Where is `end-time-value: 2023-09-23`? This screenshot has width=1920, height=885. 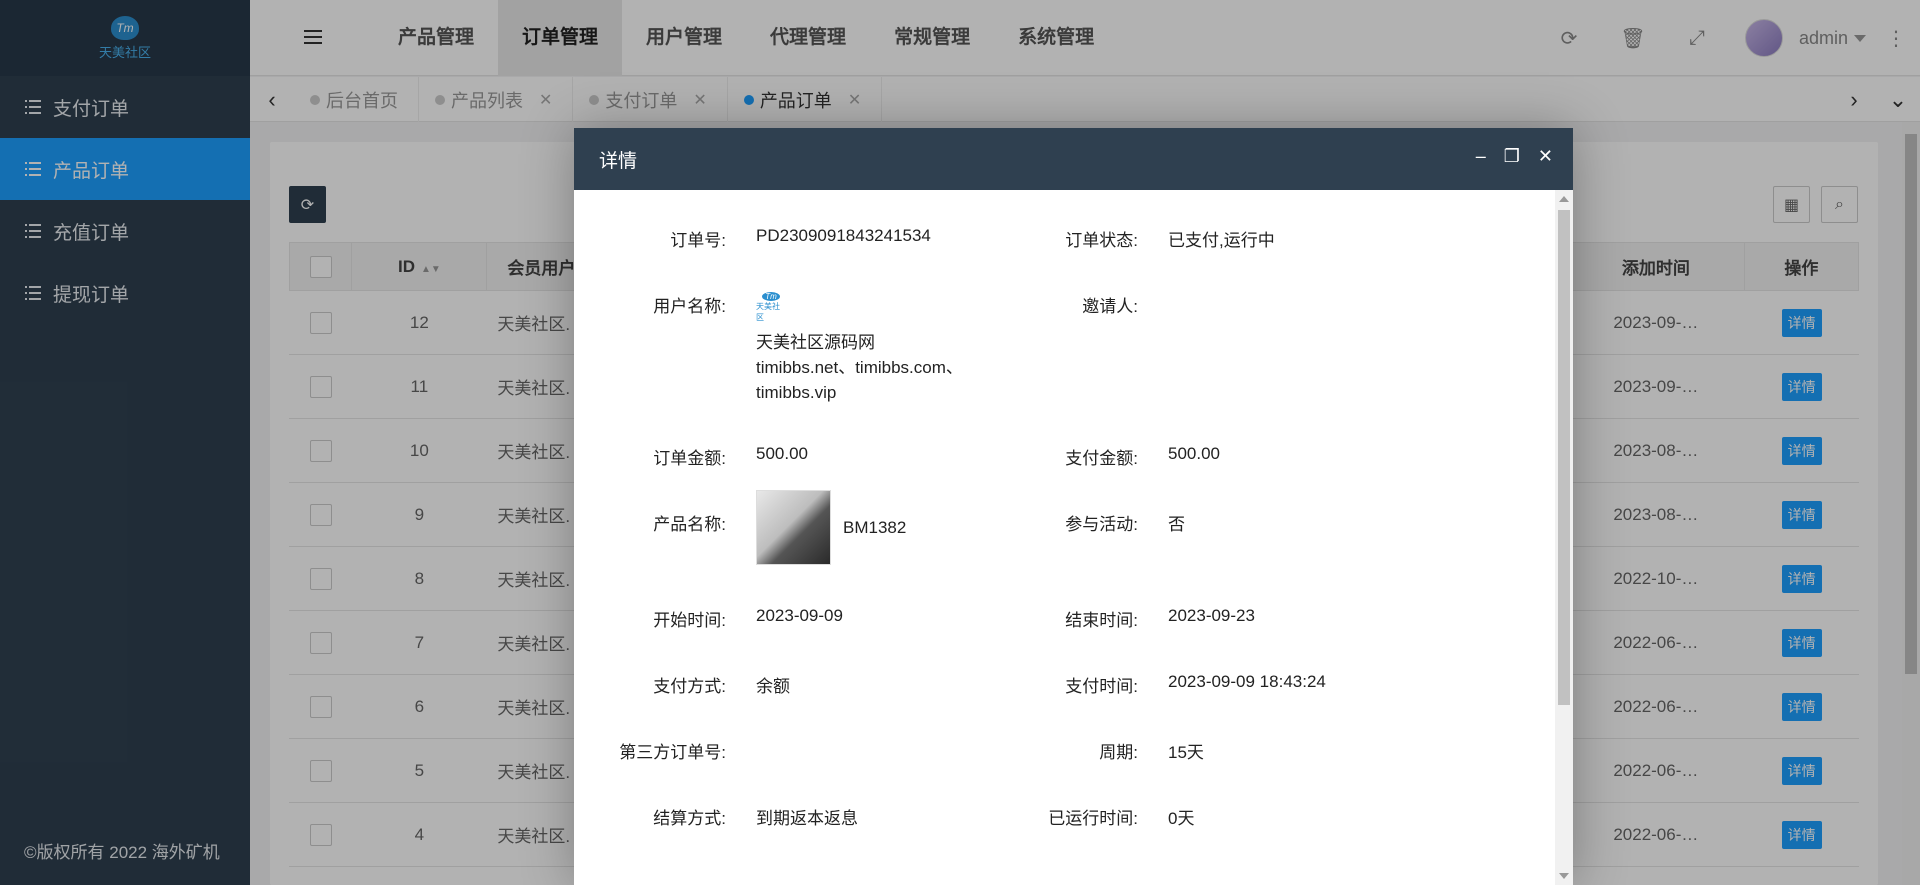 end-time-value: 2023-09-23 is located at coordinates (1211, 615).